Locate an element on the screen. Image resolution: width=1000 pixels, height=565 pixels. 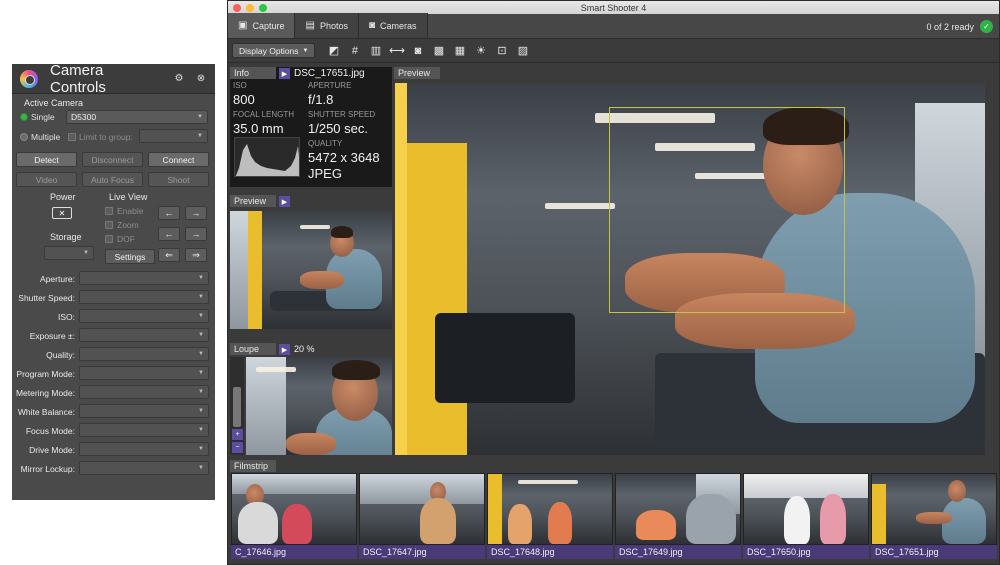
camera-select: D5300 ▼ is located at coordinates (137, 117).